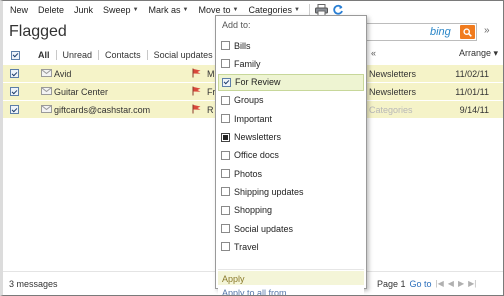  I want to click on category-item: Office docs, so click(291, 155).